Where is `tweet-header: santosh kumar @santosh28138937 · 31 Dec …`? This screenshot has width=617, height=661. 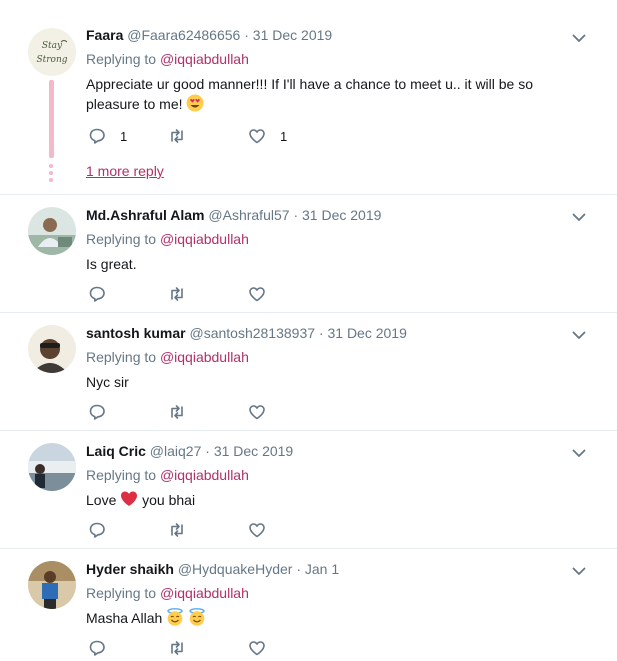
tweet-header: santosh kumar @santosh28138937 · 31 Dec … is located at coordinates (331, 333).